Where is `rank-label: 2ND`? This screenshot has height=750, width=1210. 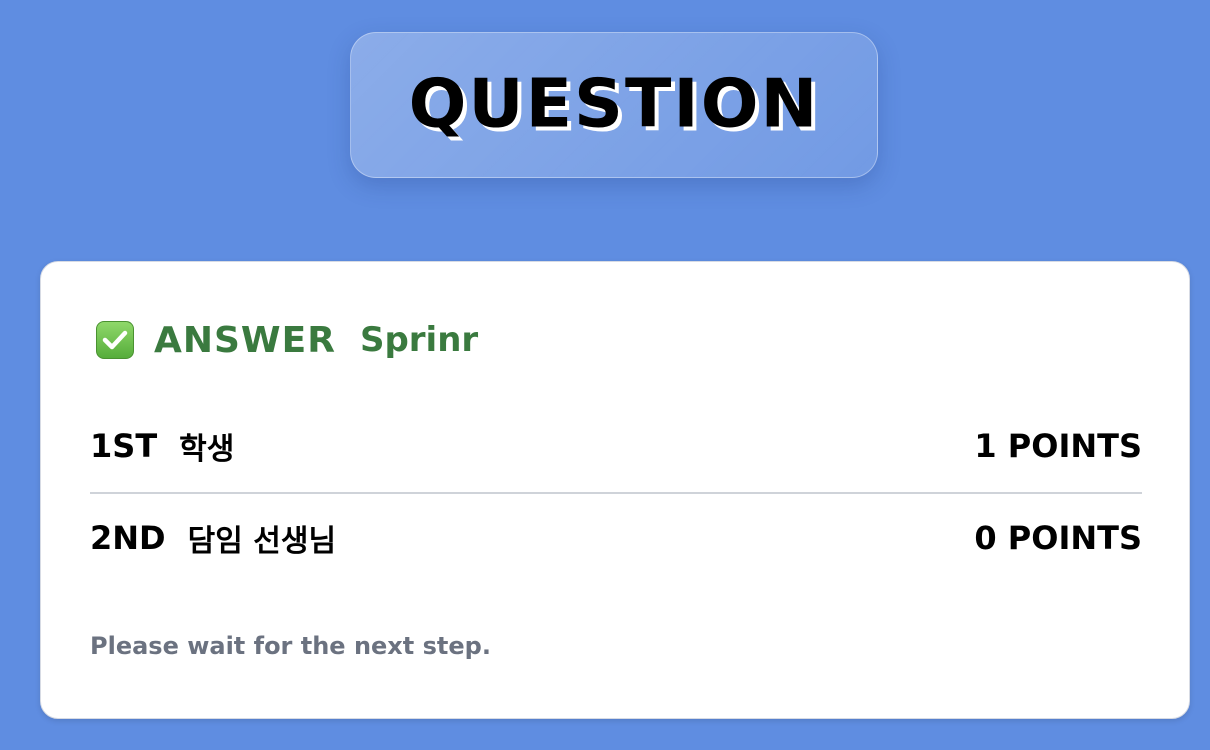
rank-label: 2ND is located at coordinates (128, 538).